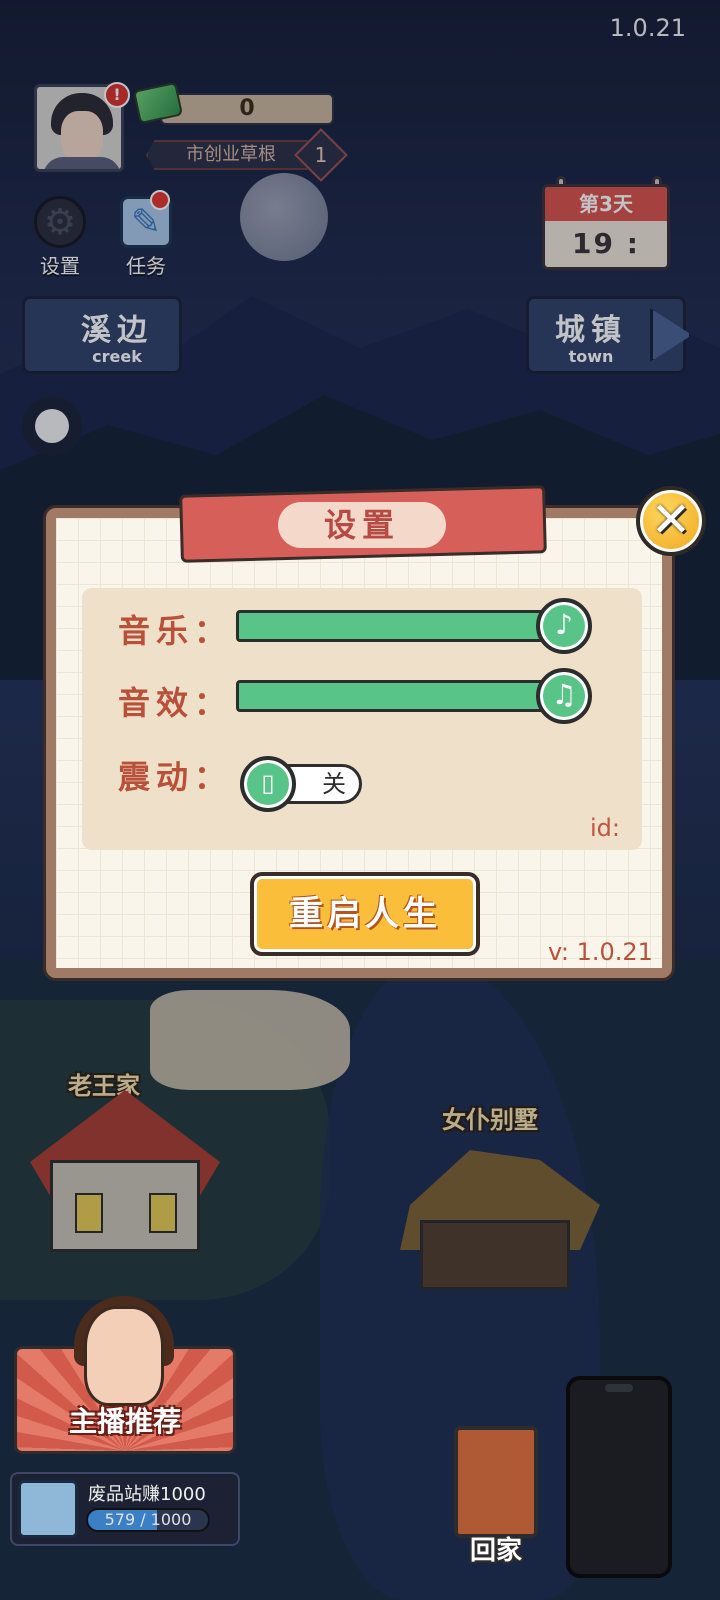  I want to click on vibration-state: 关, so click(334, 784).